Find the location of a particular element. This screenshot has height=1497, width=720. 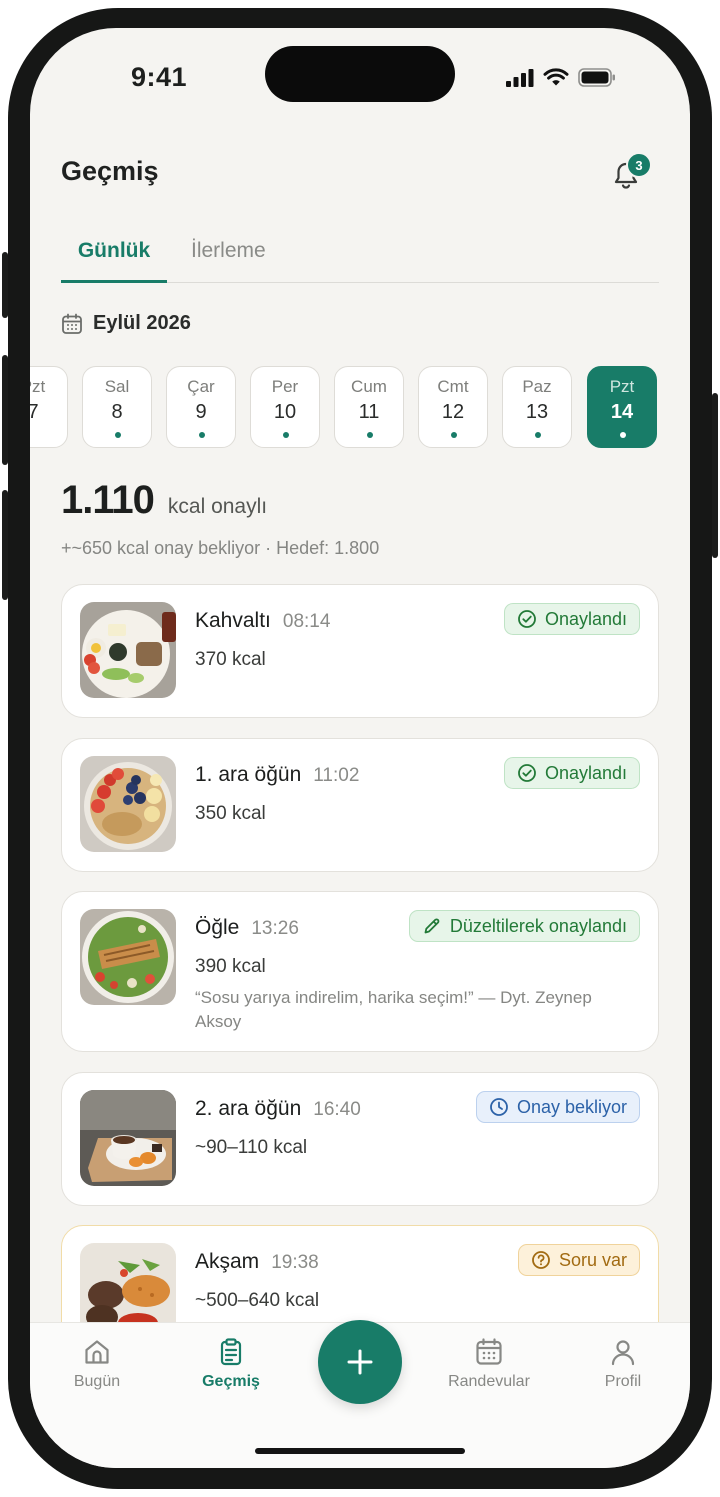

status-icons is located at coordinates (561, 77).